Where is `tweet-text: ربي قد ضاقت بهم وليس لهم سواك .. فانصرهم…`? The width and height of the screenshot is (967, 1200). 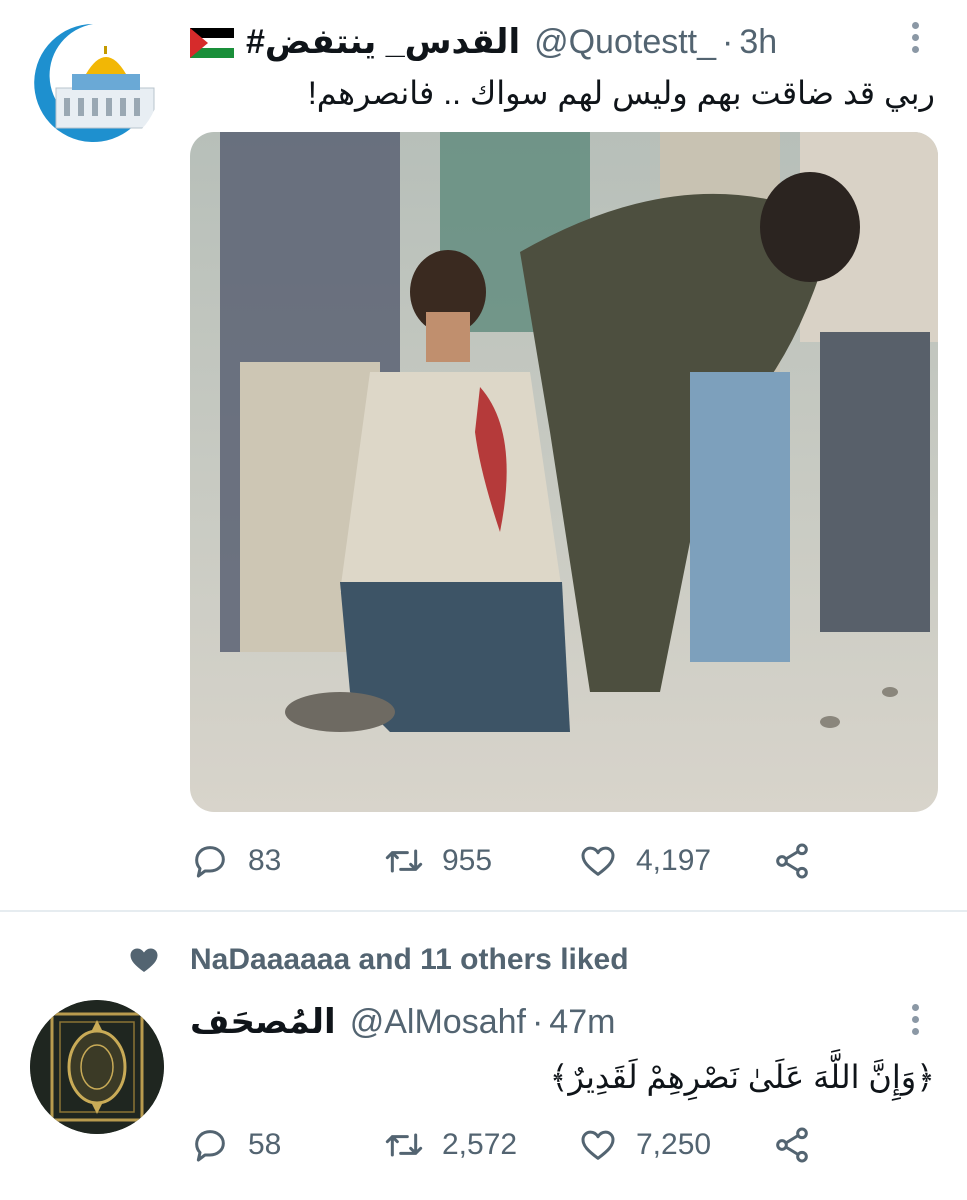 tweet-text: ربي قد ضاقت بهم وليس لهم سواك .. فانصرهم… is located at coordinates (621, 93).